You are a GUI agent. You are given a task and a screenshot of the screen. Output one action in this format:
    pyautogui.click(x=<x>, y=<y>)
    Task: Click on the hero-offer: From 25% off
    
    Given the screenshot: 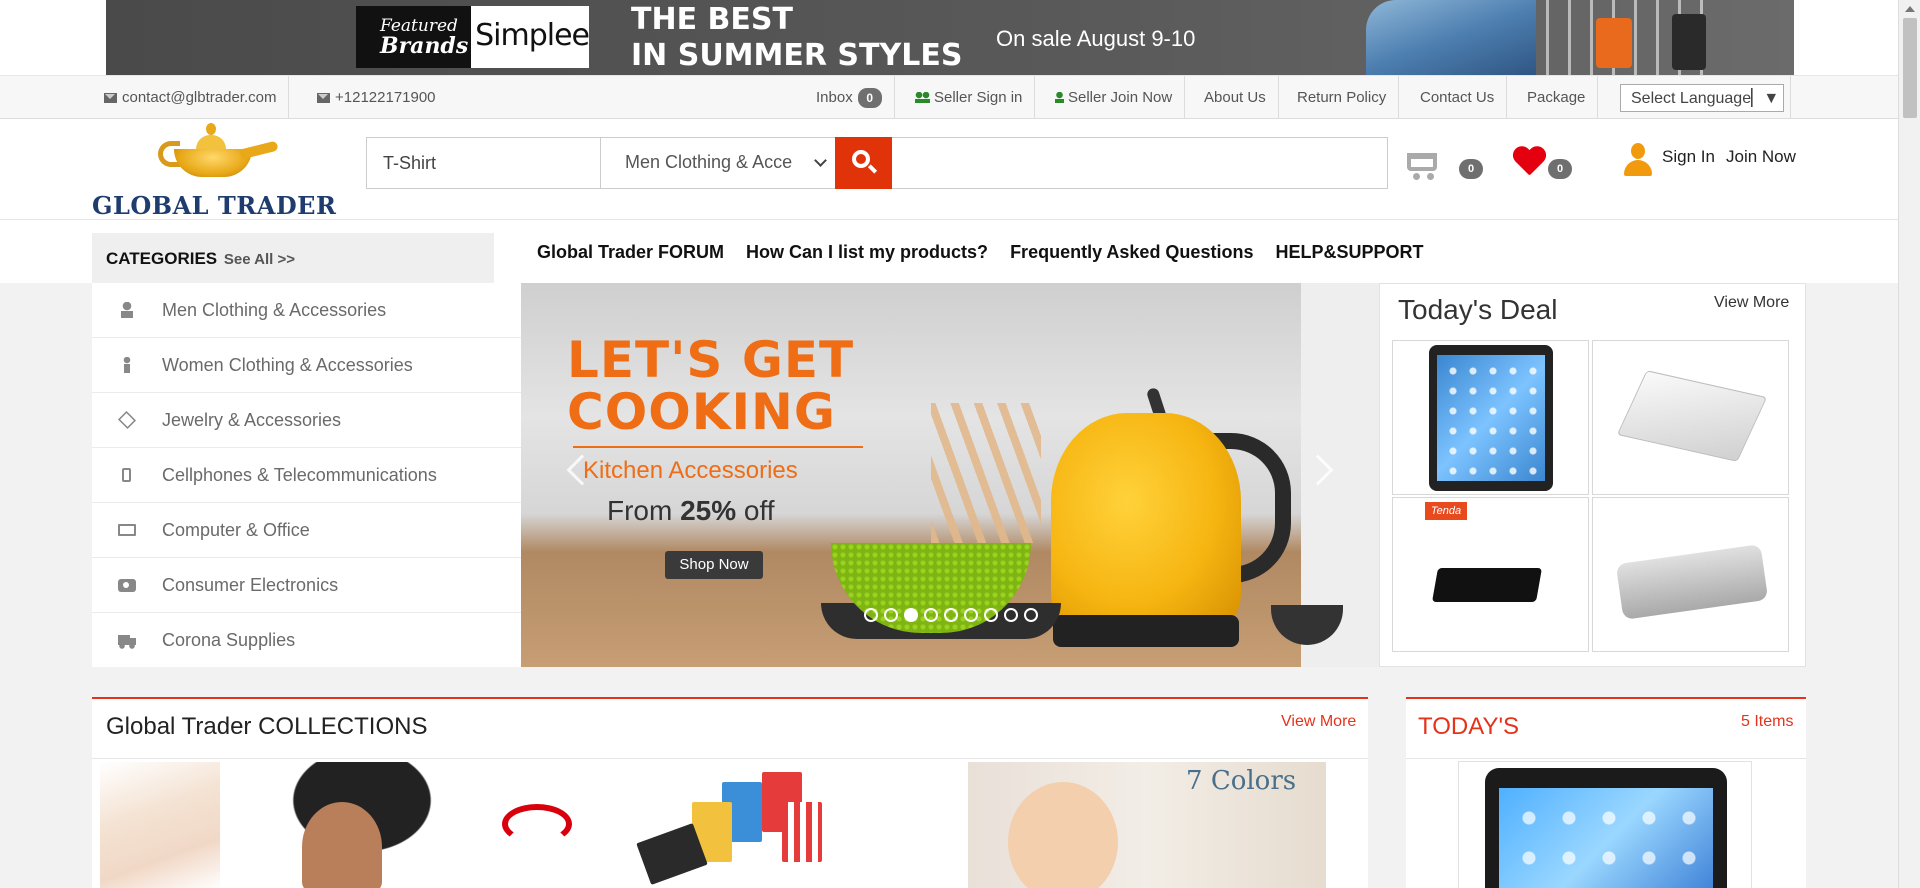 What is the action you would take?
    pyautogui.click(x=691, y=510)
    